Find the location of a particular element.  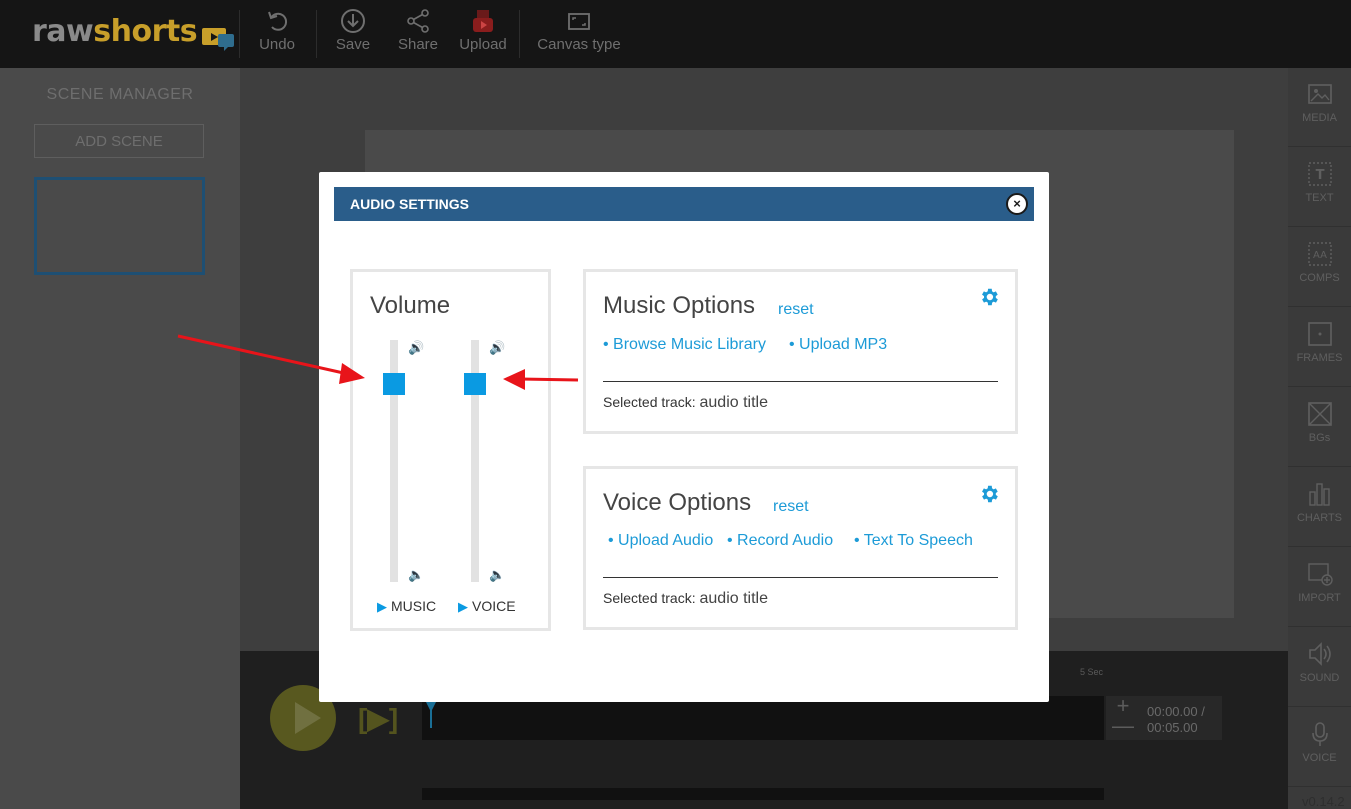

share-icon is located at coordinates (418, 21).